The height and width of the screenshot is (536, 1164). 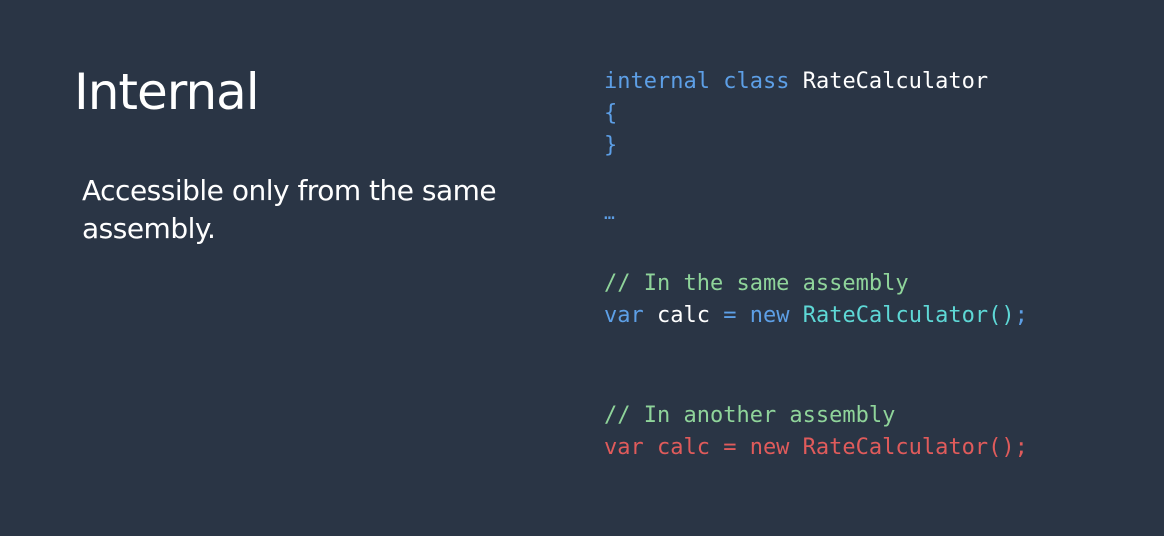 I want to click on comment-same-assembly: // In the same assembly, so click(x=756, y=283).